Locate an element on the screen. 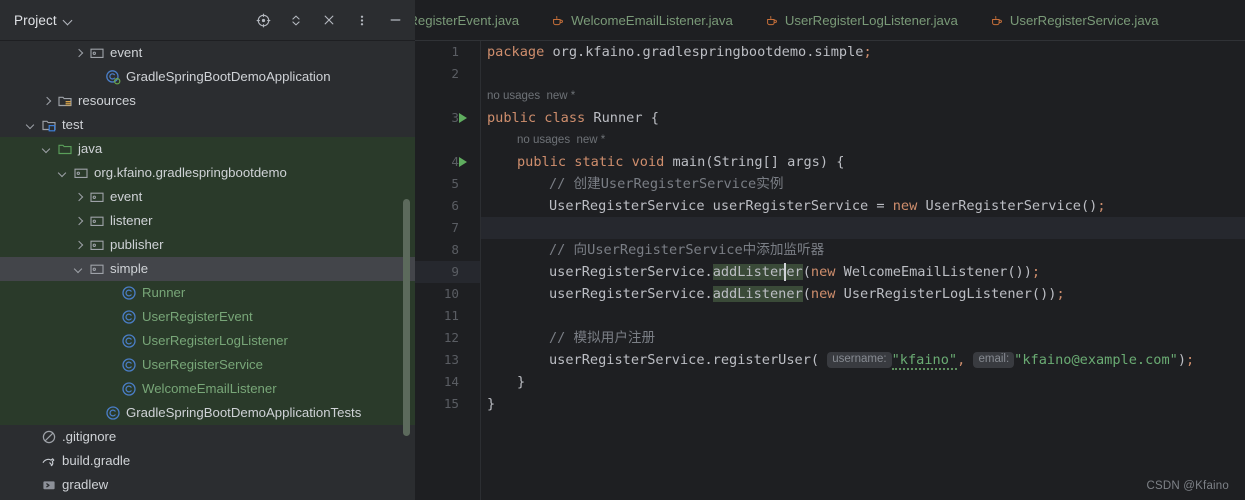  tree-item-userregisterevent: UserRegisterEvent is located at coordinates (207, 317).